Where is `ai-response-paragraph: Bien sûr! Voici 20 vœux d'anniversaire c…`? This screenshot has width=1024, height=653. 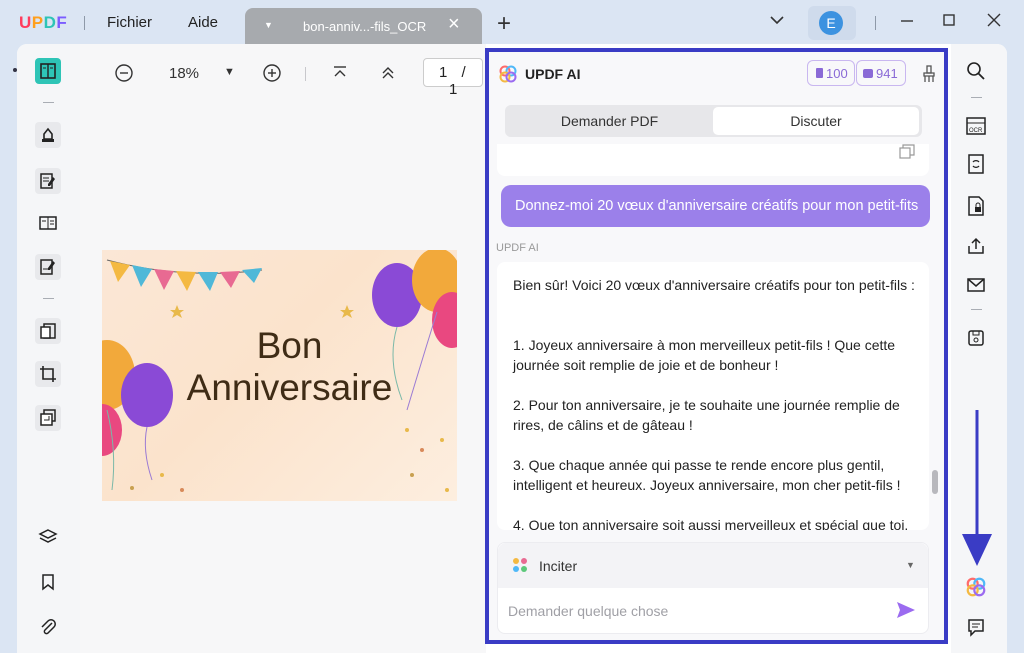
ai-response-paragraph: Bien sûr! Voici 20 vœux d'anniversaire c… is located at coordinates (714, 285).